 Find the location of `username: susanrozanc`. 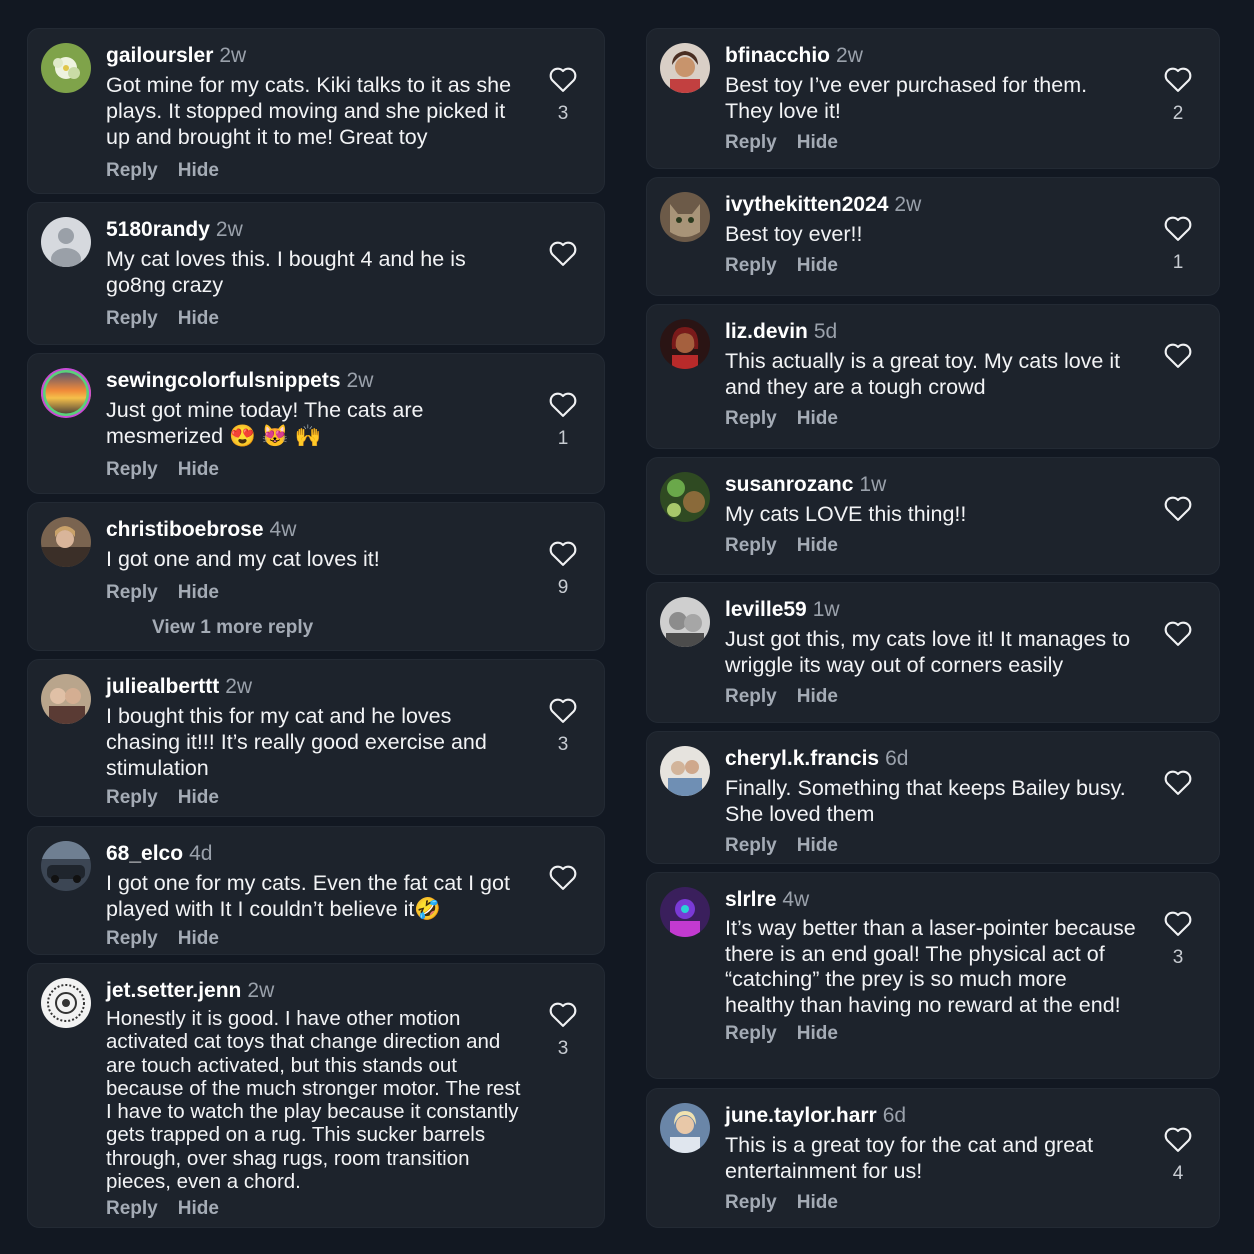

username: susanrozanc is located at coordinates (789, 484).